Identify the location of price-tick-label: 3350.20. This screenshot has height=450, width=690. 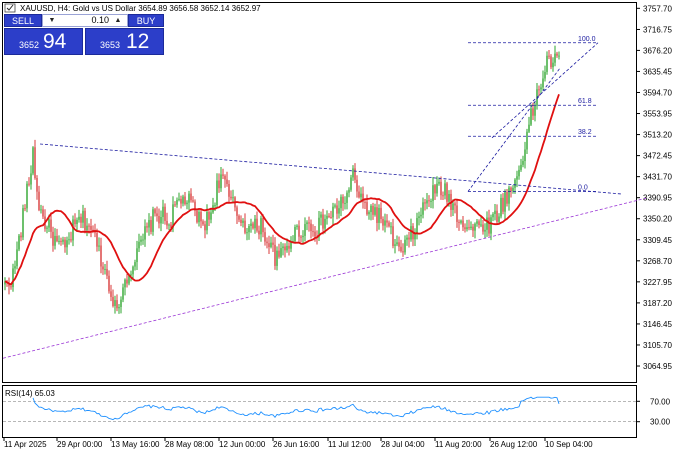
(657, 219).